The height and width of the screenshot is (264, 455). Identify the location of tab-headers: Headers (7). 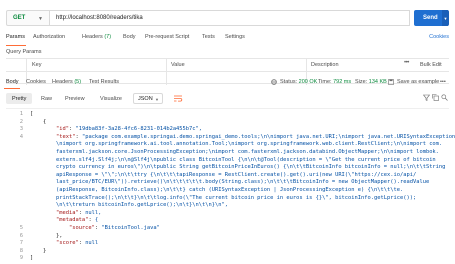
(96, 37).